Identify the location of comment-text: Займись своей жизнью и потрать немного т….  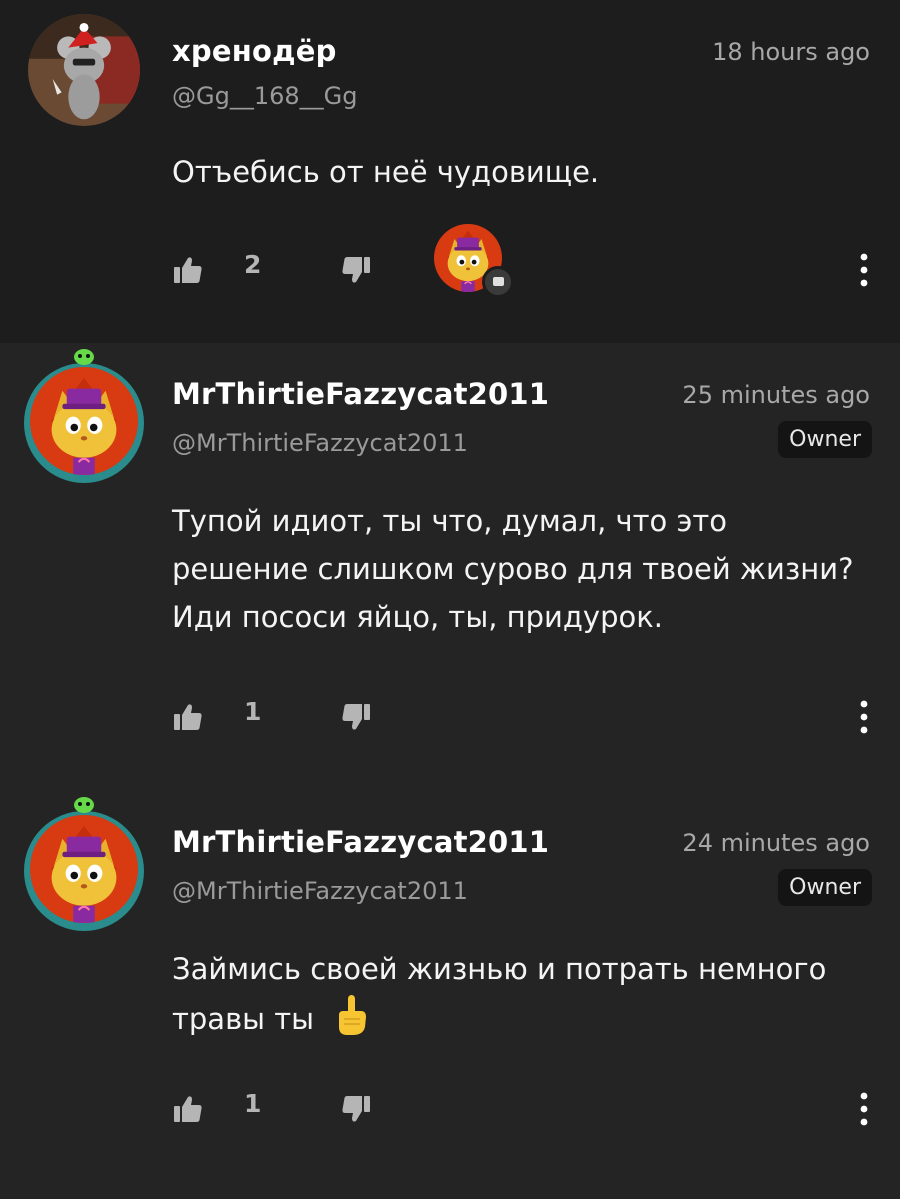
(517, 994).